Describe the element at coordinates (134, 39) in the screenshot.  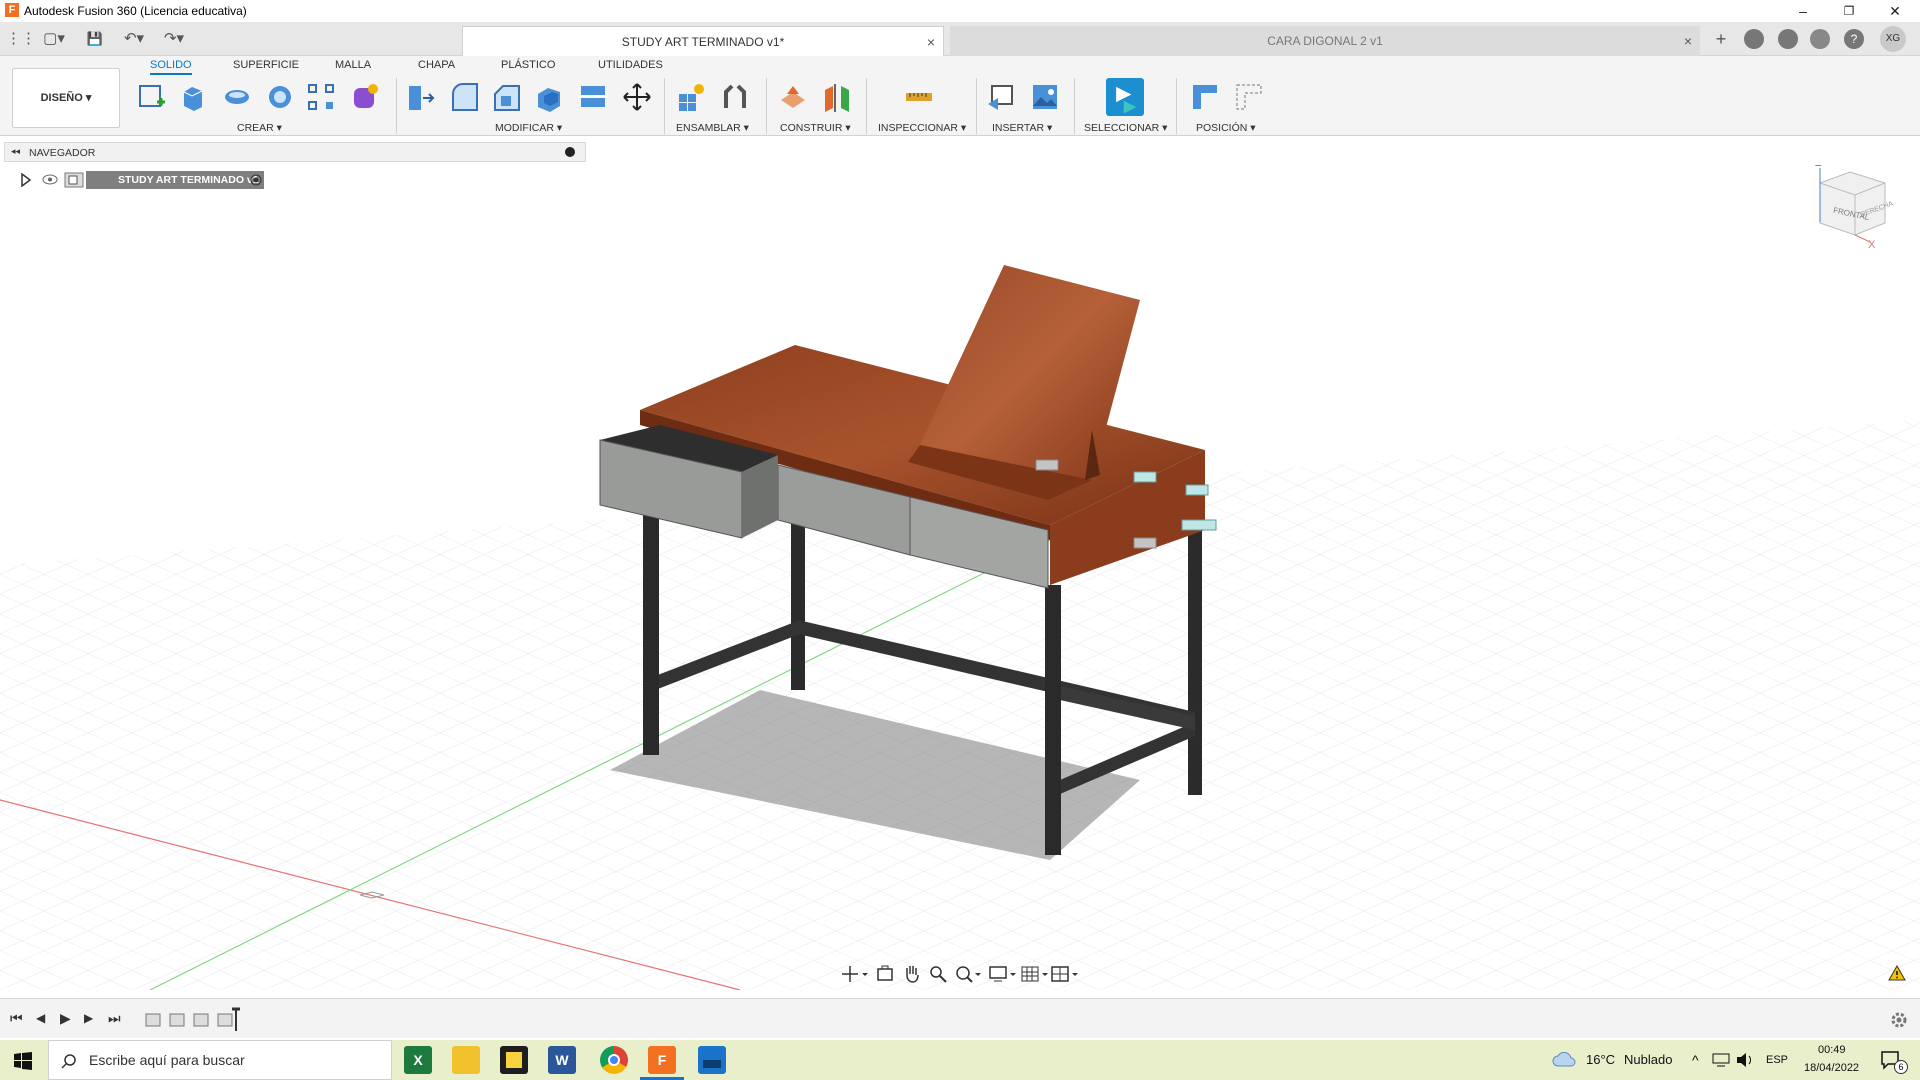
I see `undo-icon: ↶▾` at that location.